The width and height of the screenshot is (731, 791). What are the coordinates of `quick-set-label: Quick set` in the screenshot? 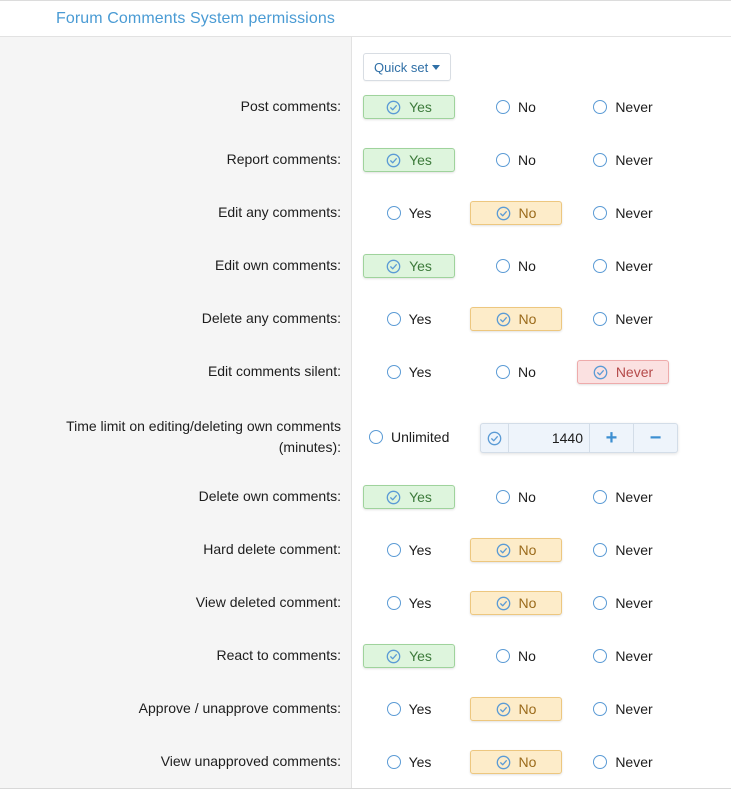 It's located at (401, 67).